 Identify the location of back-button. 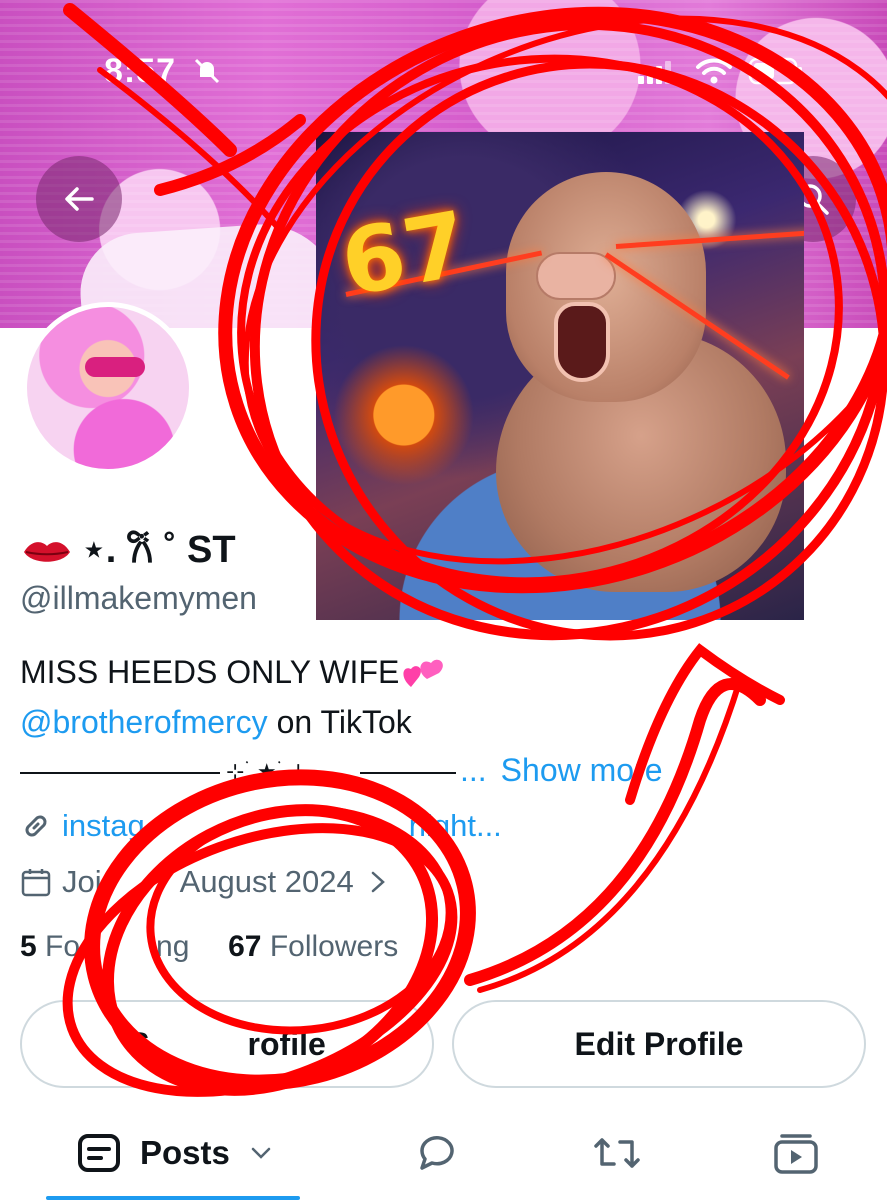
(79, 199).